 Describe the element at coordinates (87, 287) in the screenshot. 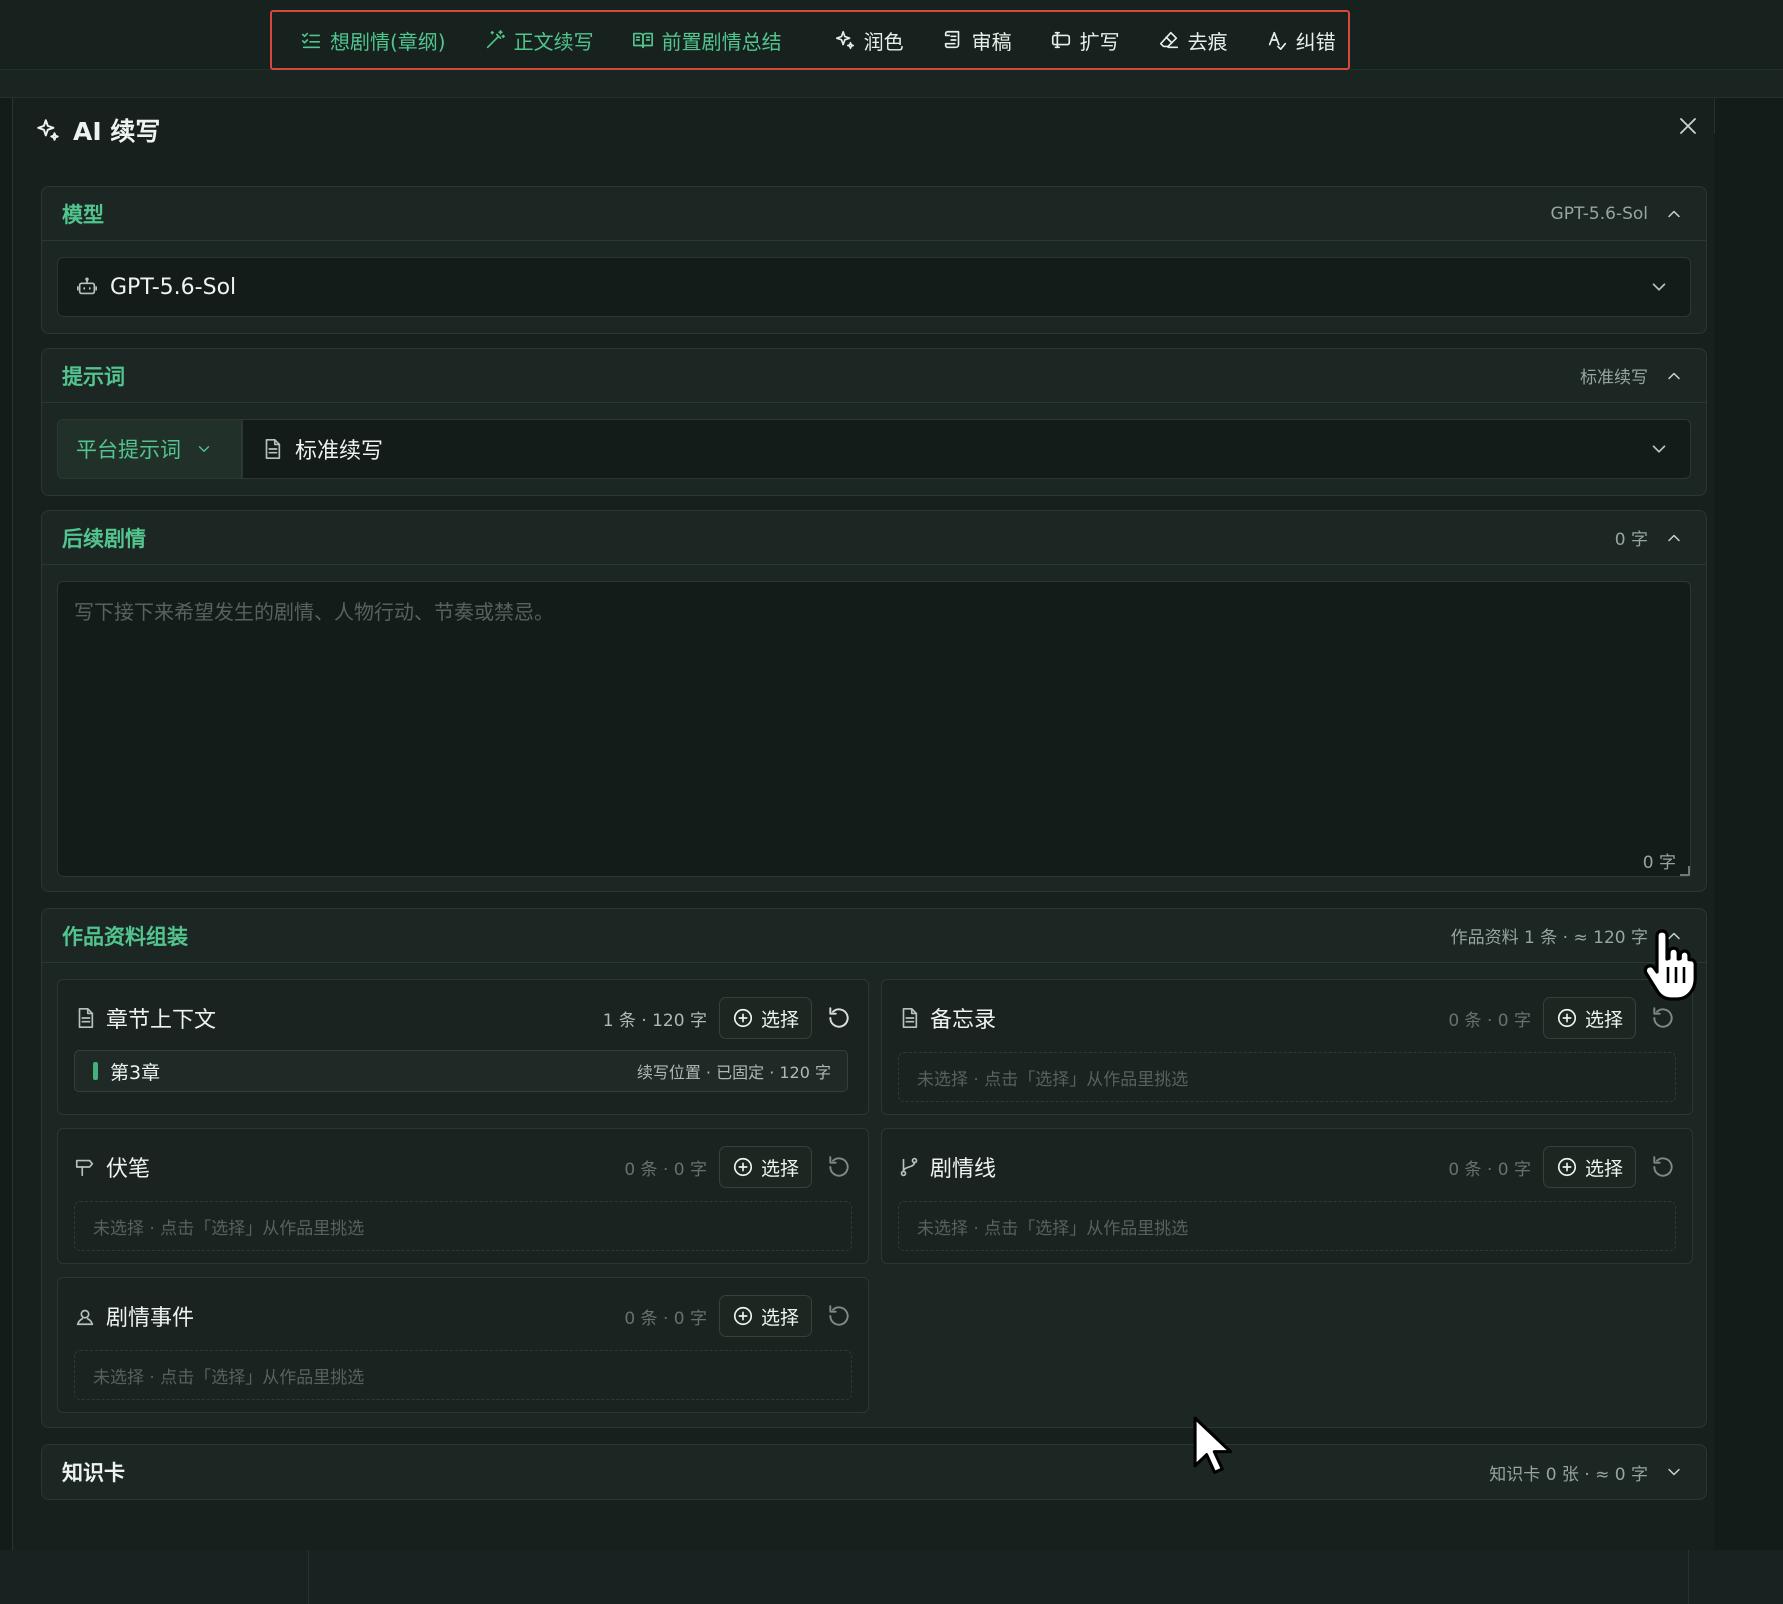

I see `robot-icon` at that location.